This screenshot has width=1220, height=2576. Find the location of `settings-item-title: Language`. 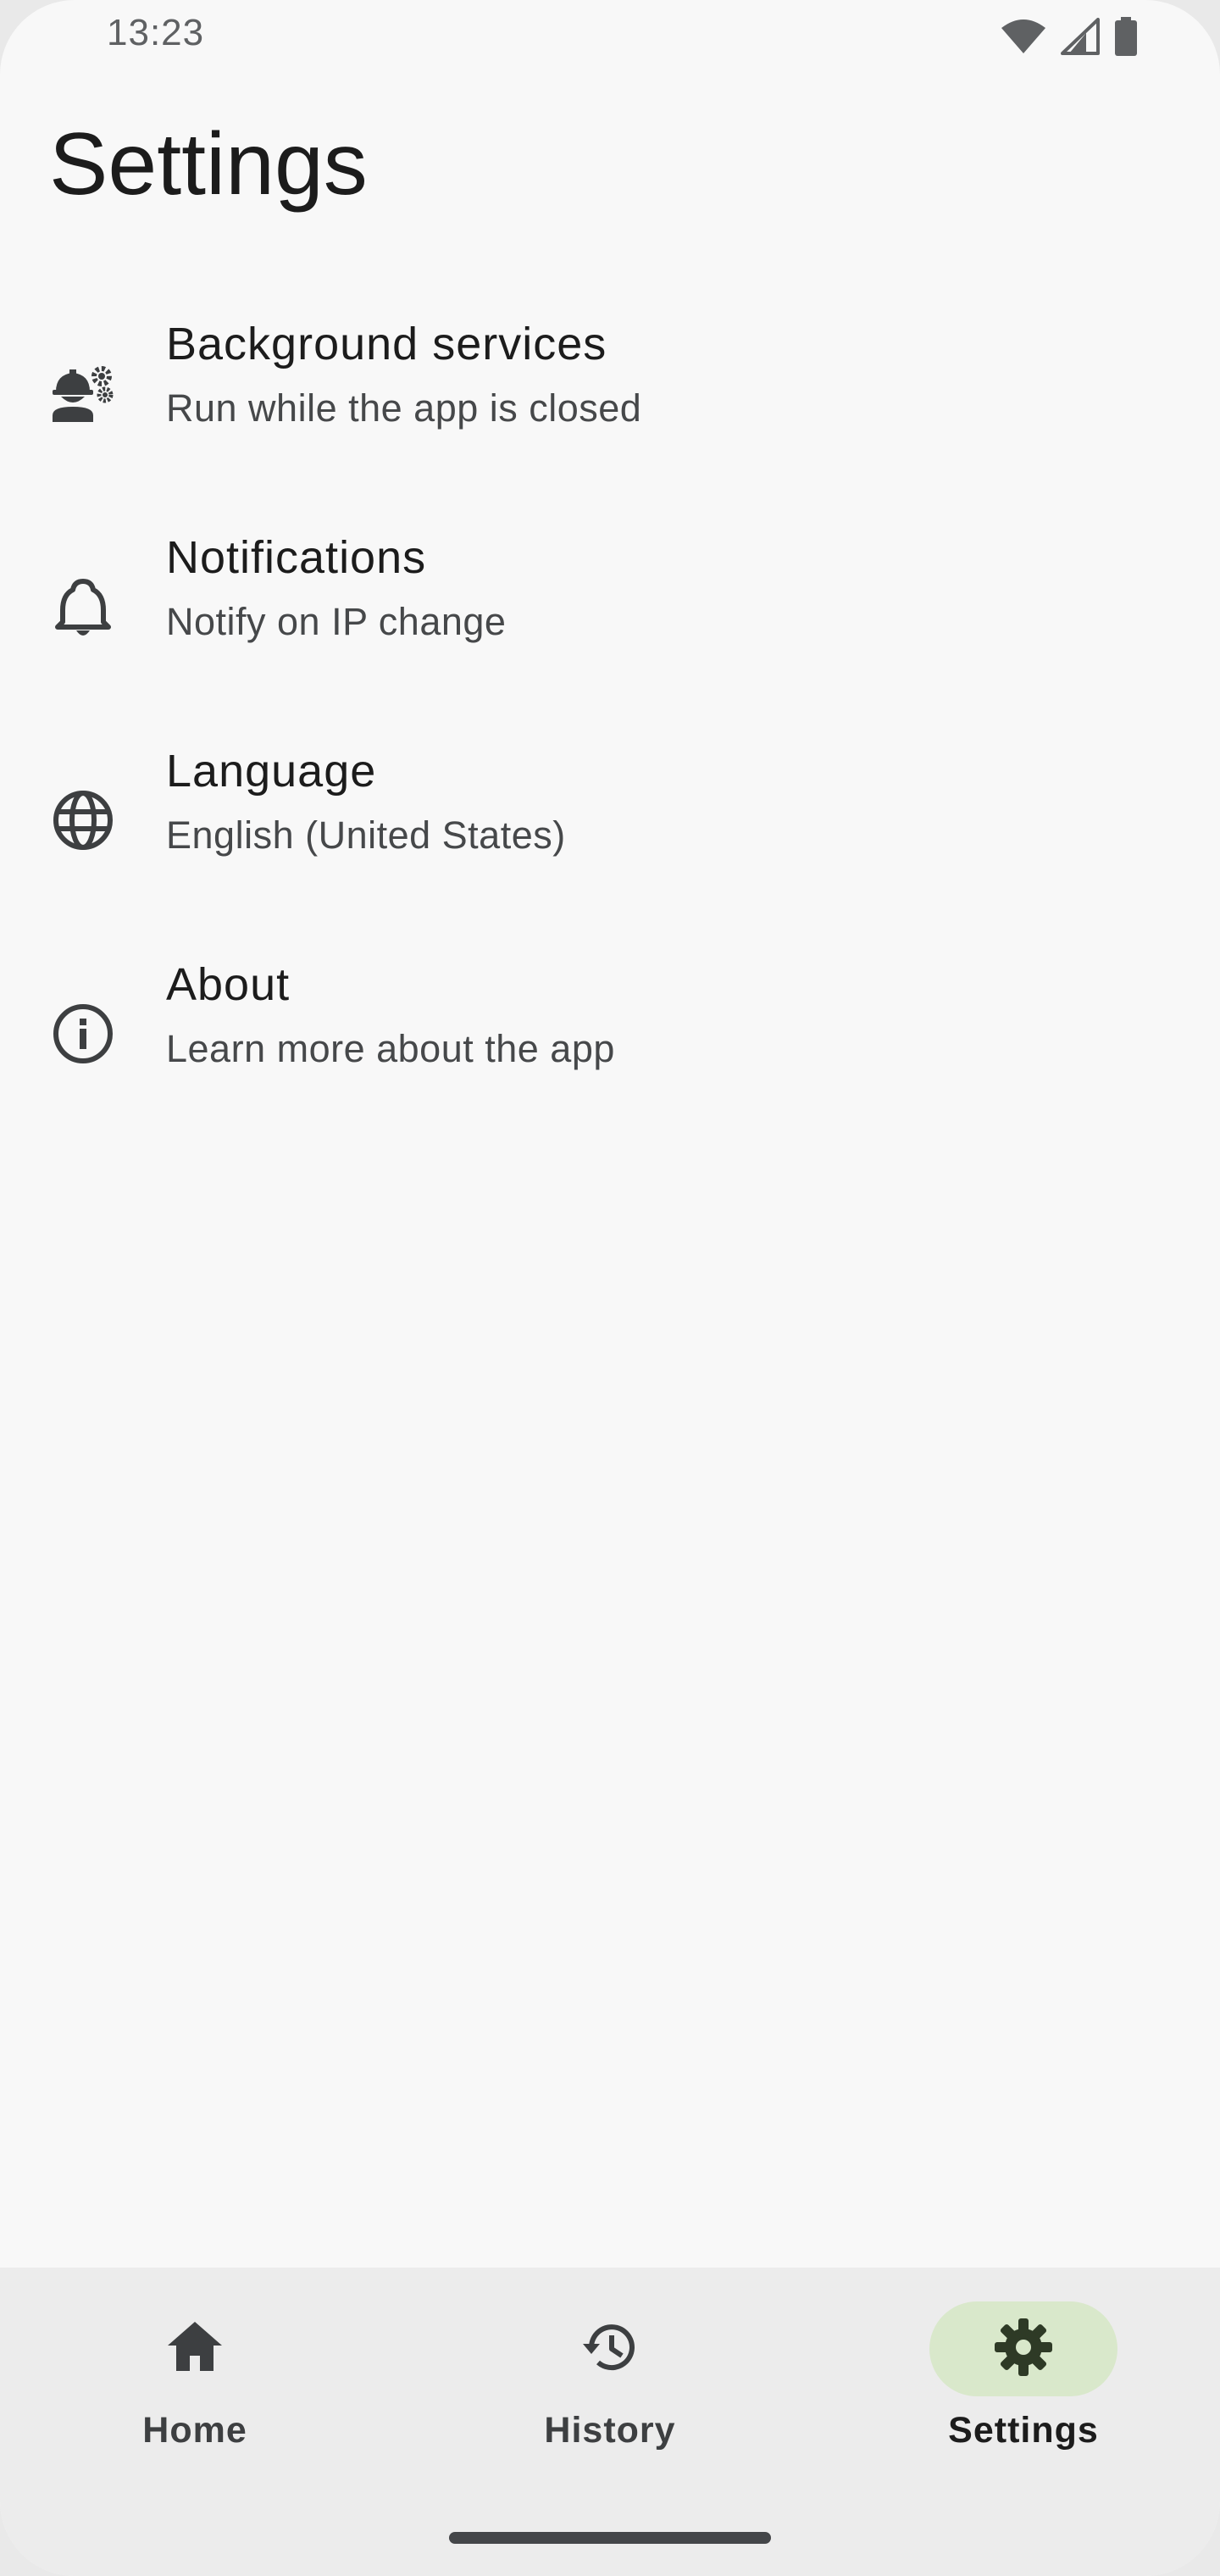

settings-item-title: Language is located at coordinates (271, 771).